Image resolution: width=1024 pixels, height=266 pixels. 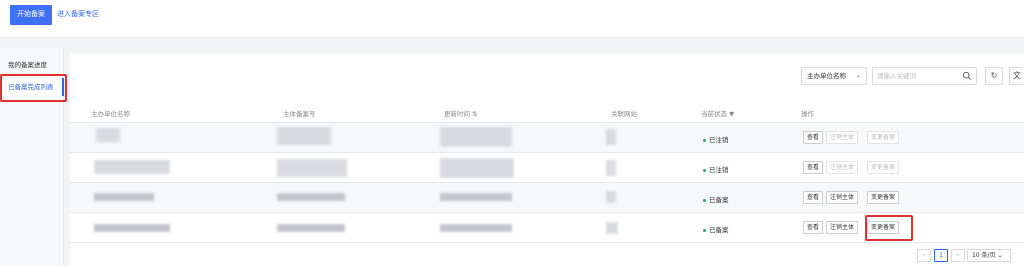 I want to click on sort-icon: ⇅, so click(x=475, y=114).